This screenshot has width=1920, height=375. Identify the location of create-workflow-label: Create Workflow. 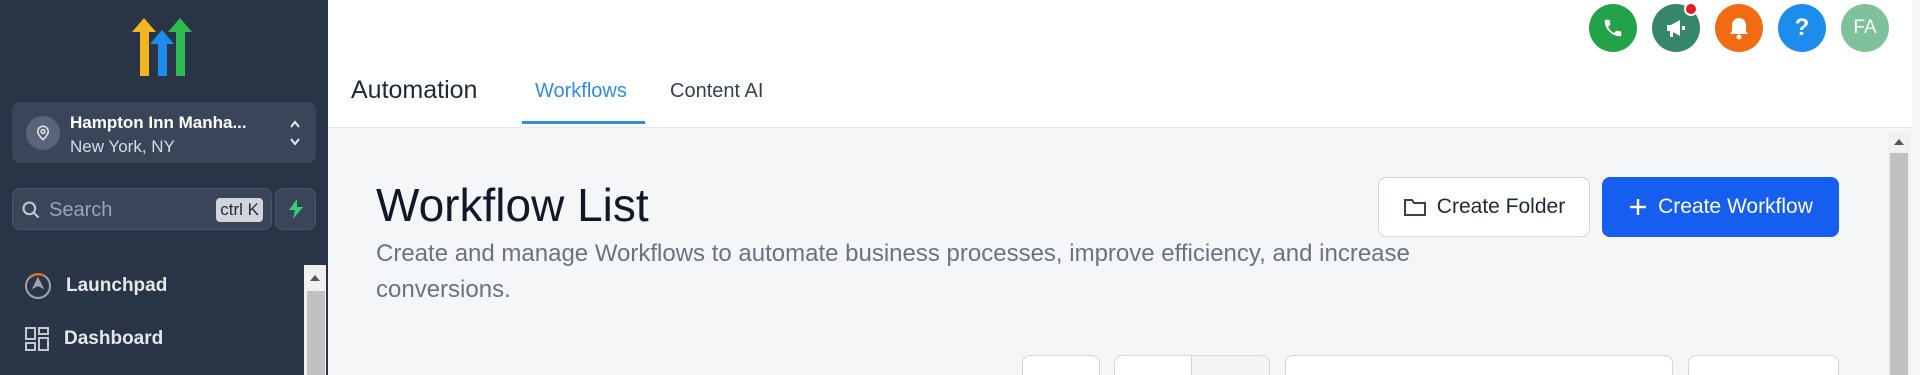
(1735, 206).